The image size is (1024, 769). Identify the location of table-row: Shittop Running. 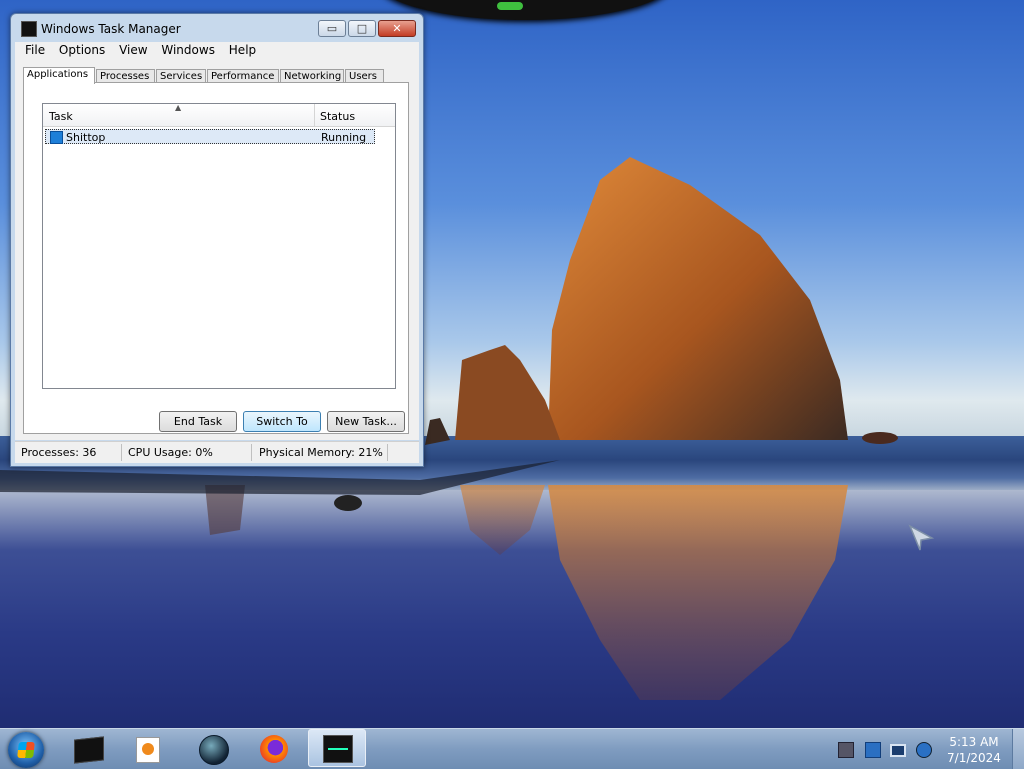
(210, 136).